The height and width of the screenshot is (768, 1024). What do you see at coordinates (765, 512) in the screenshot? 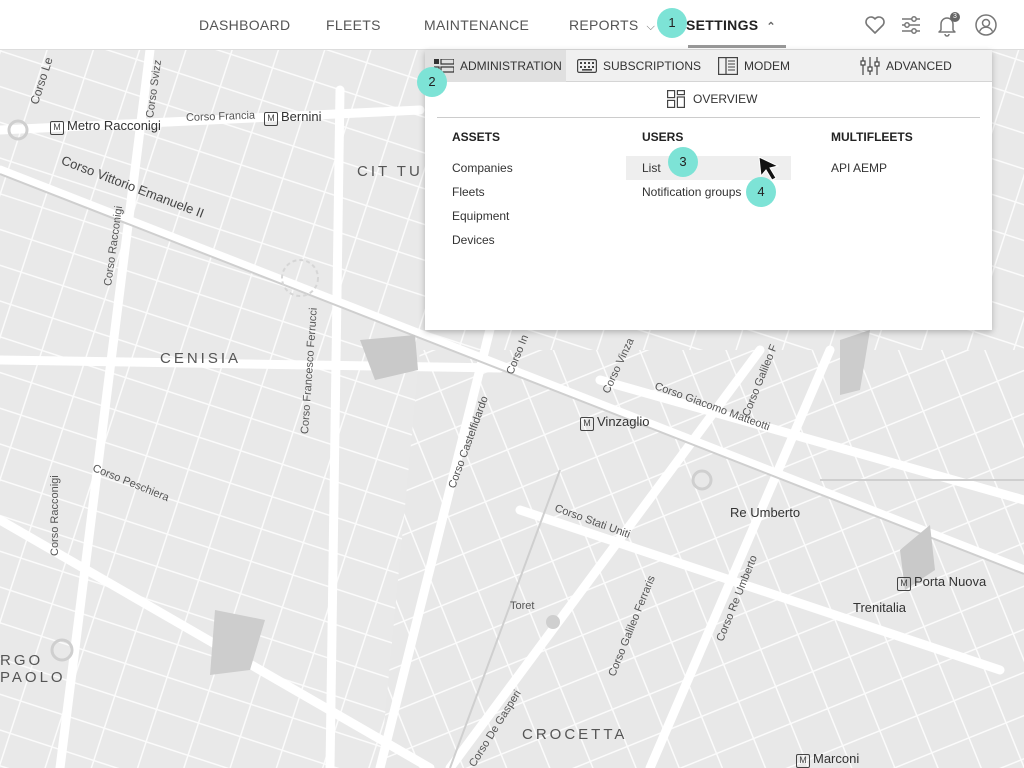
I see `map-label-re-umberto: Re Umberto` at bounding box center [765, 512].